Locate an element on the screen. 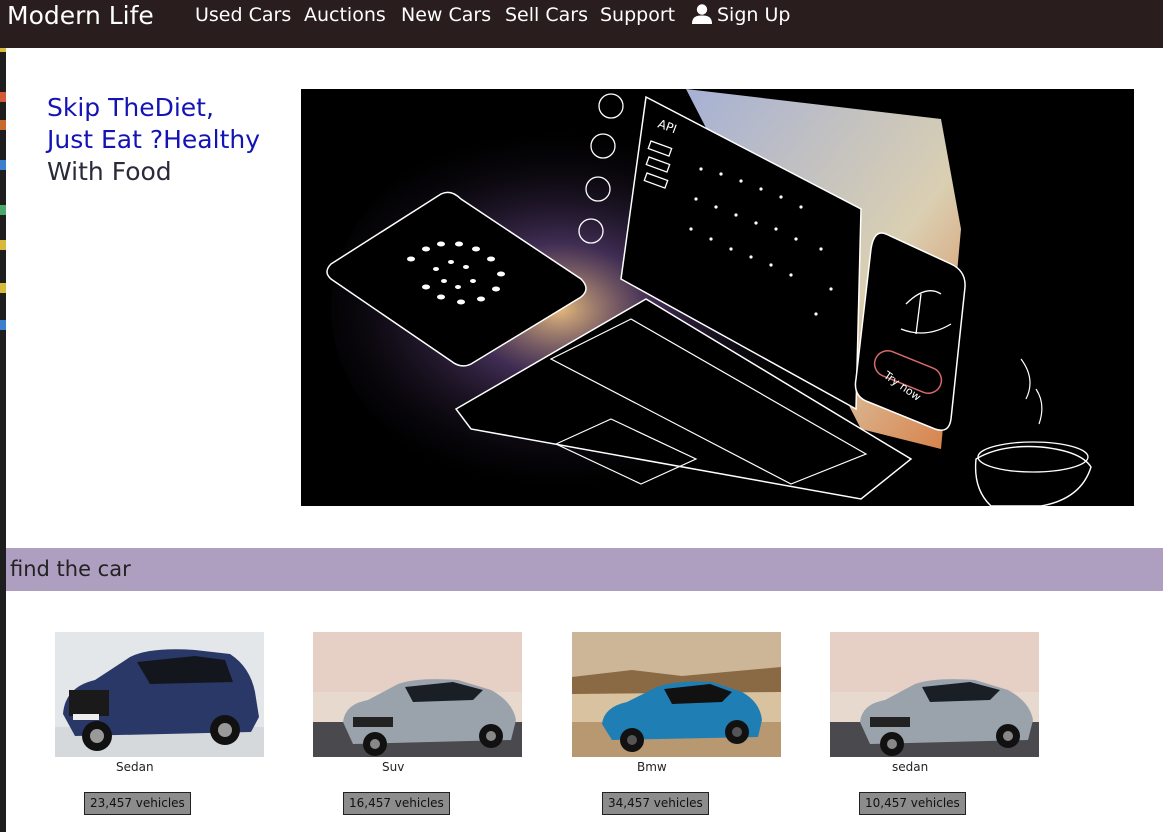  car-card-sedan: Sedan 23,457 vehicles is located at coordinates (159, 723).